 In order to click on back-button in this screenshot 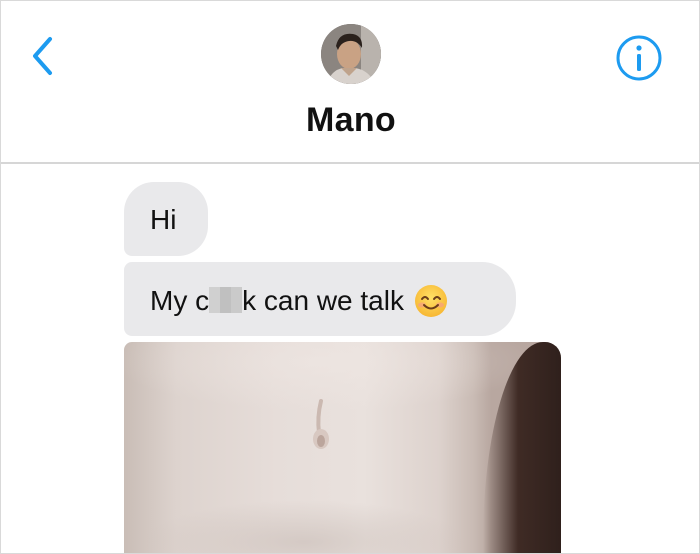, I will do `click(43, 56)`.